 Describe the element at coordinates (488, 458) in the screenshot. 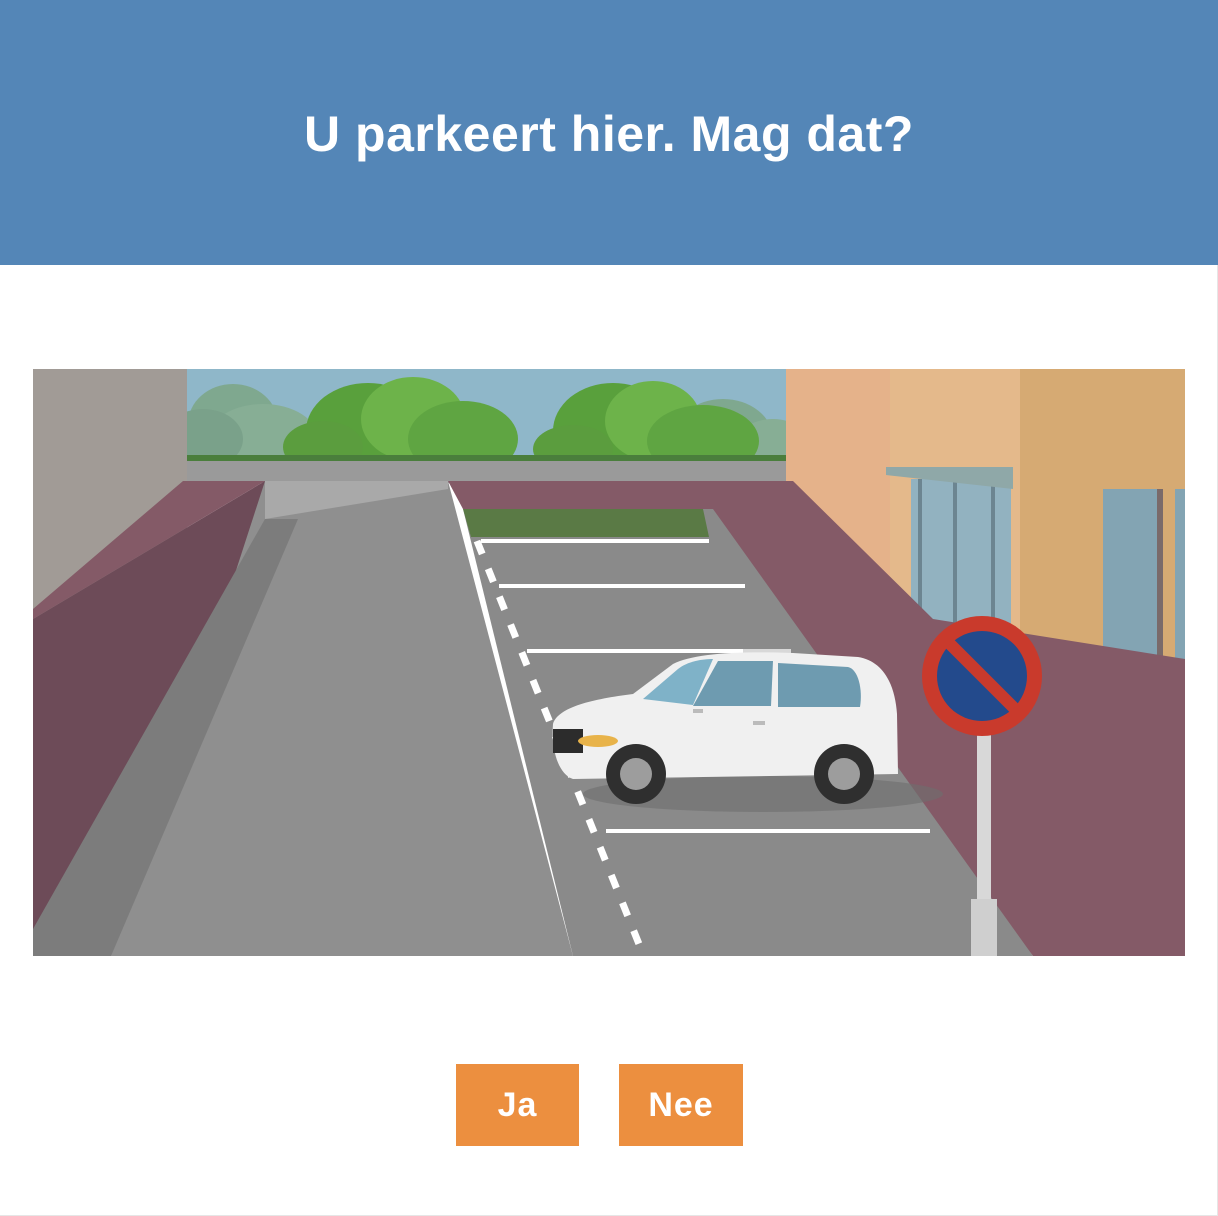

I see `grass-strip` at that location.